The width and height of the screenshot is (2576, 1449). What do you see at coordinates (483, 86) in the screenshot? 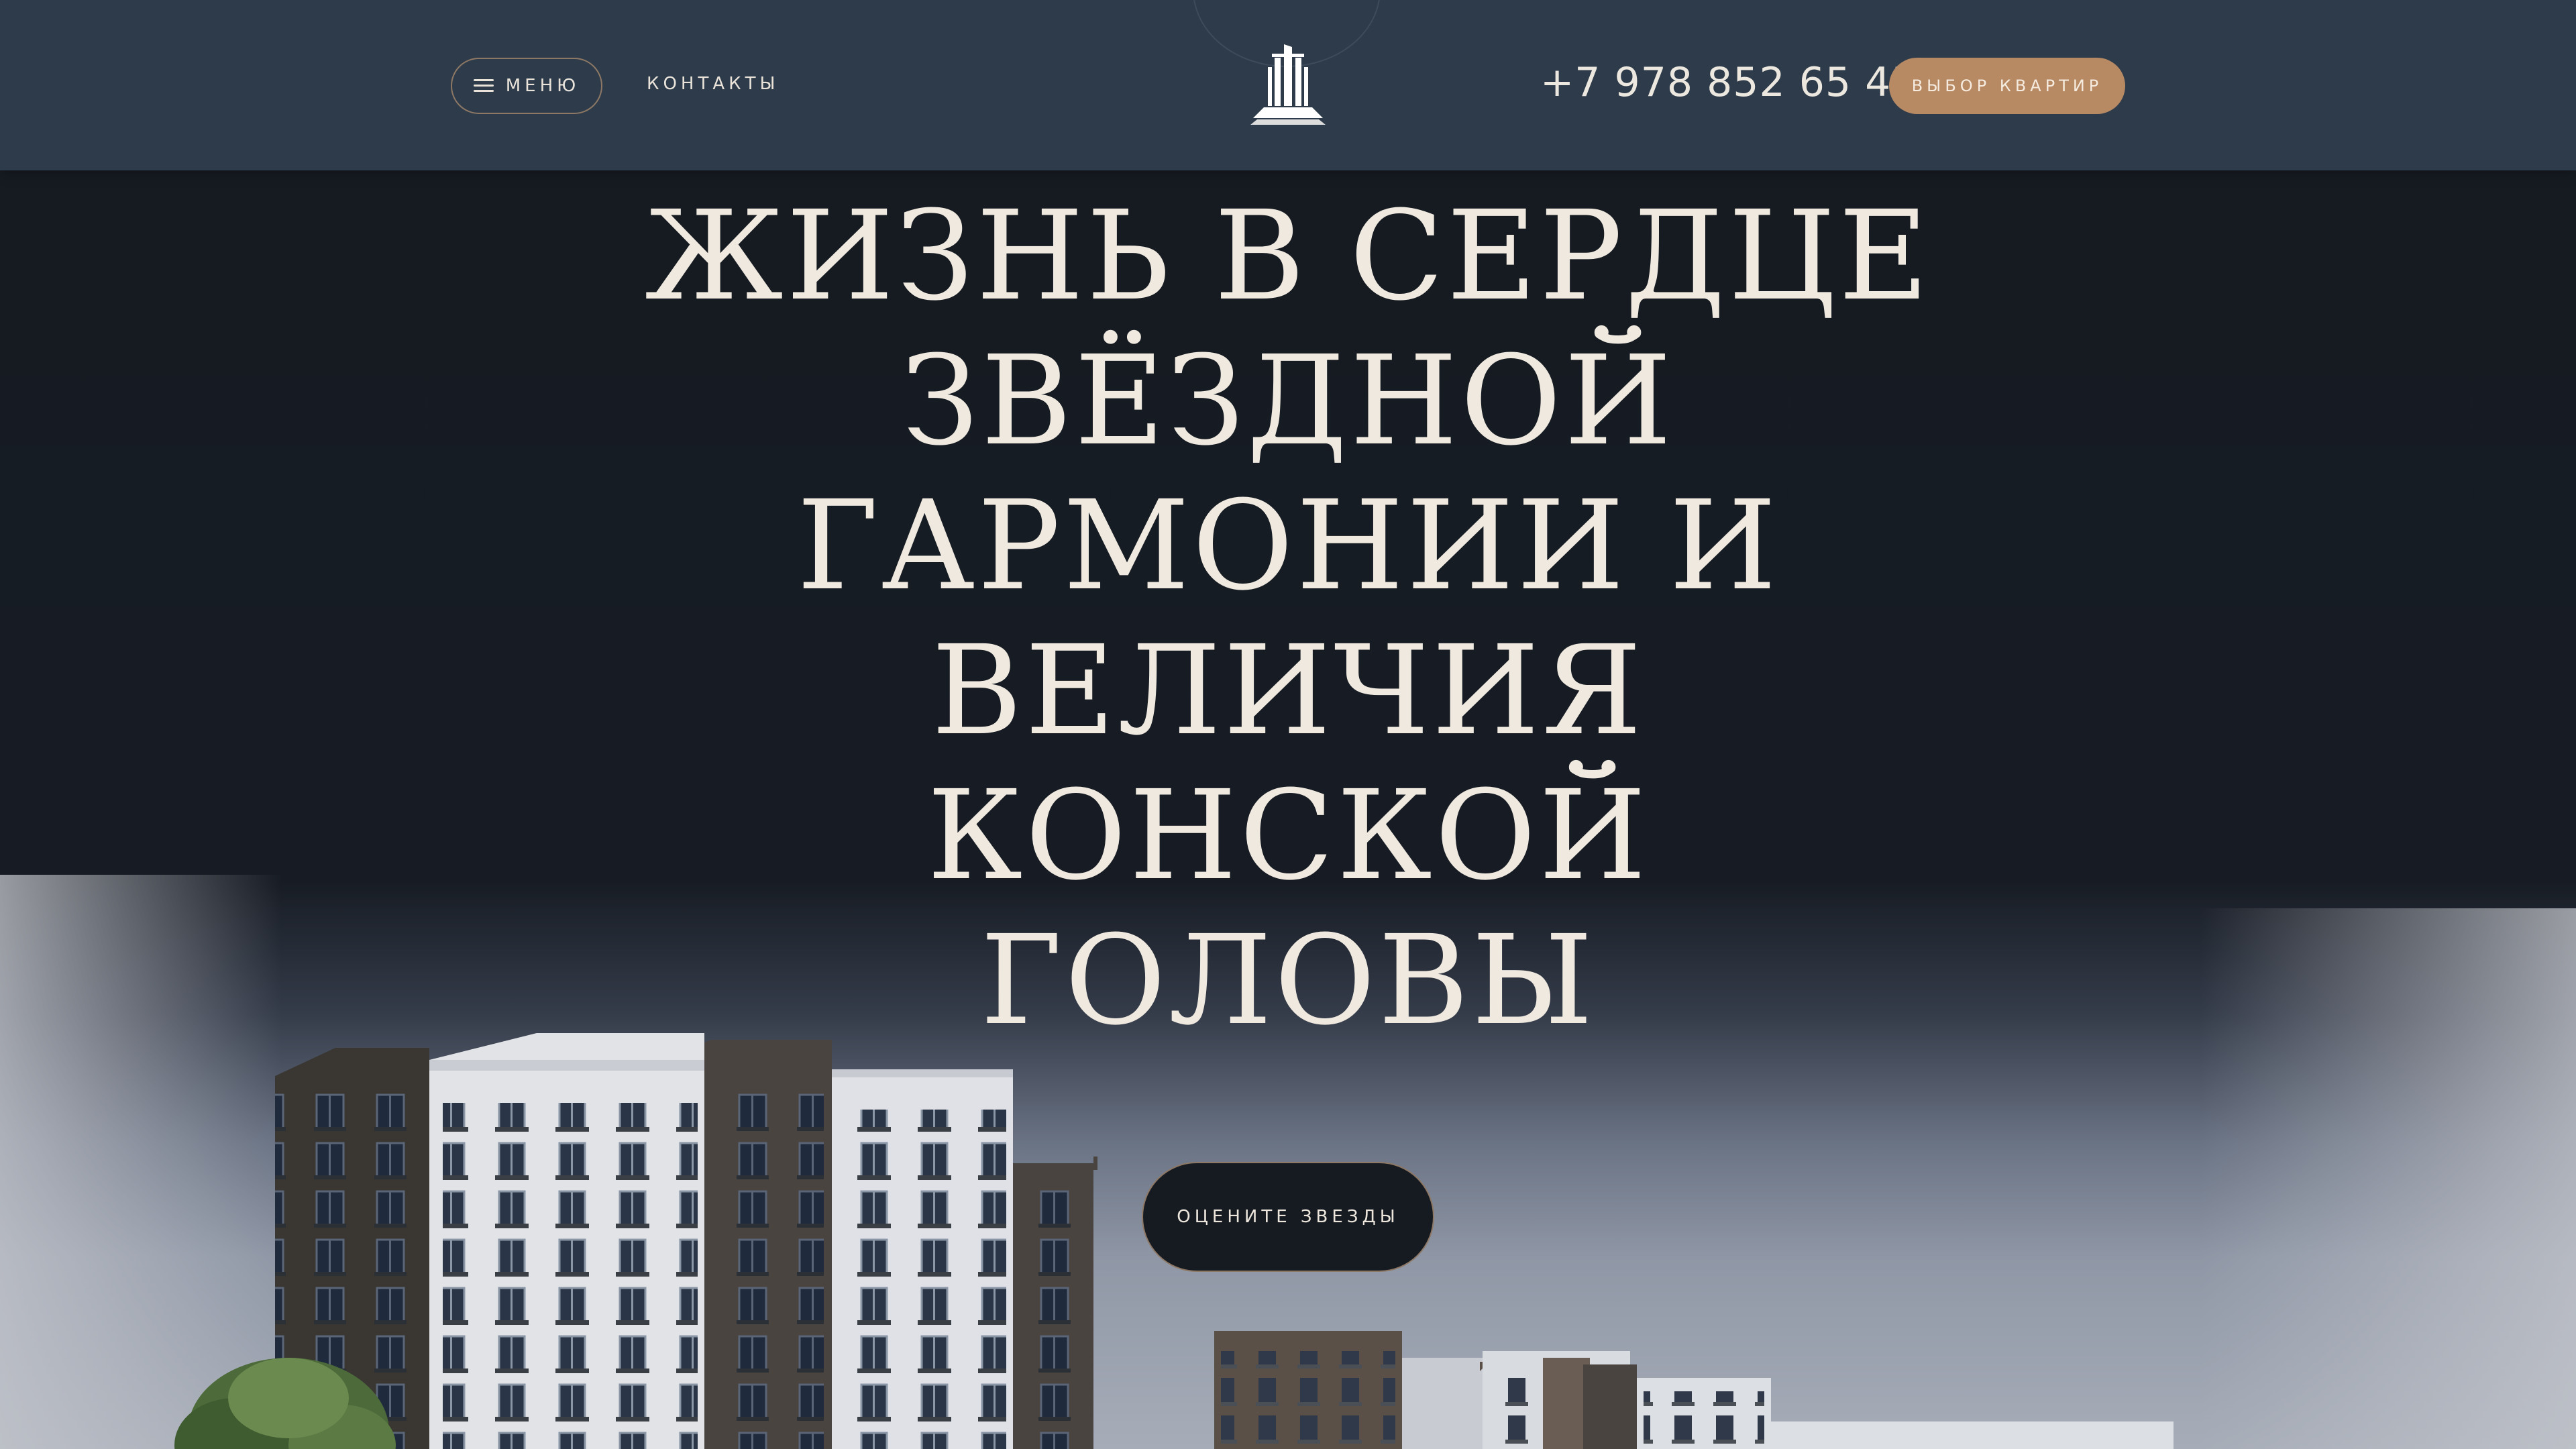
I see `hamburger-icon` at bounding box center [483, 86].